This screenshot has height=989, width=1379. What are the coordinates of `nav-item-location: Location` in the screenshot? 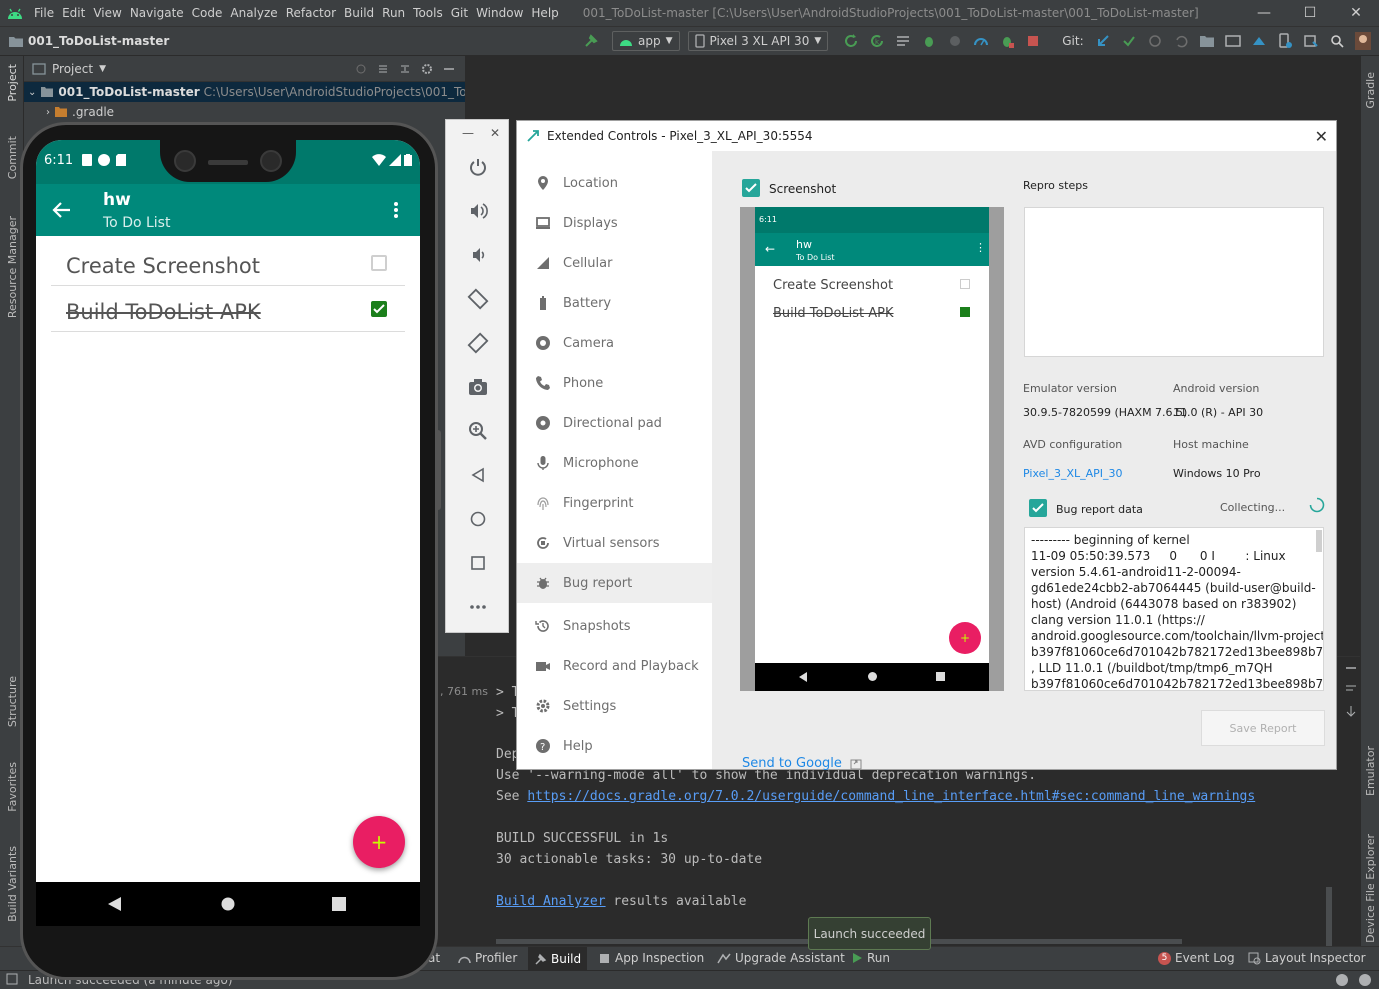 It's located at (614, 183).